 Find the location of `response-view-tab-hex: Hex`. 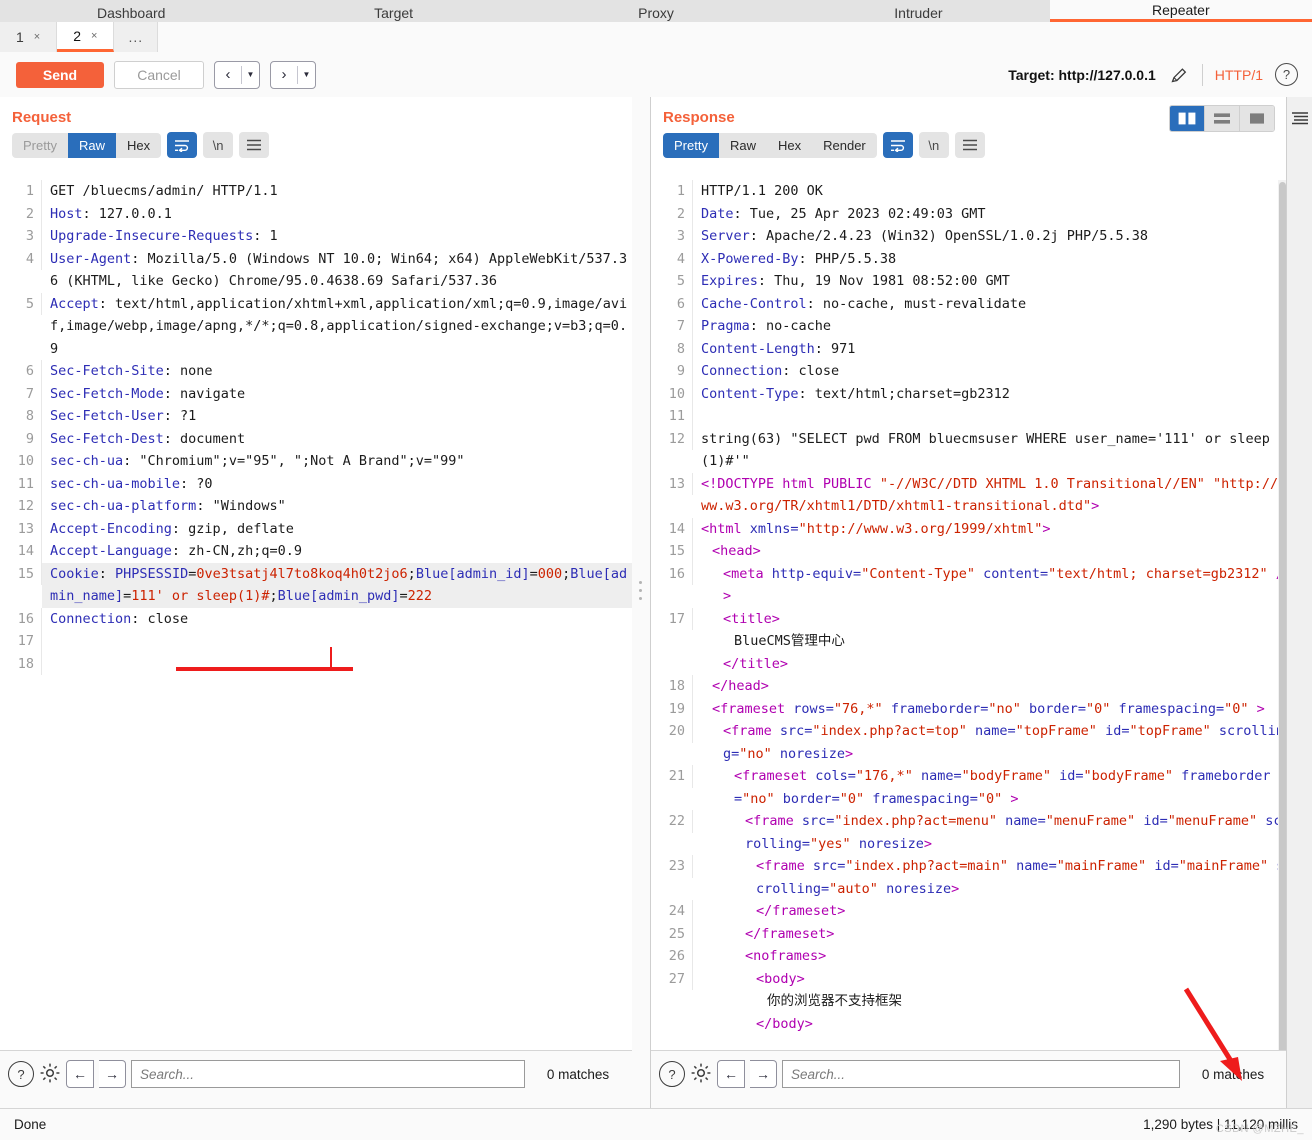

response-view-tab-hex: Hex is located at coordinates (789, 145).